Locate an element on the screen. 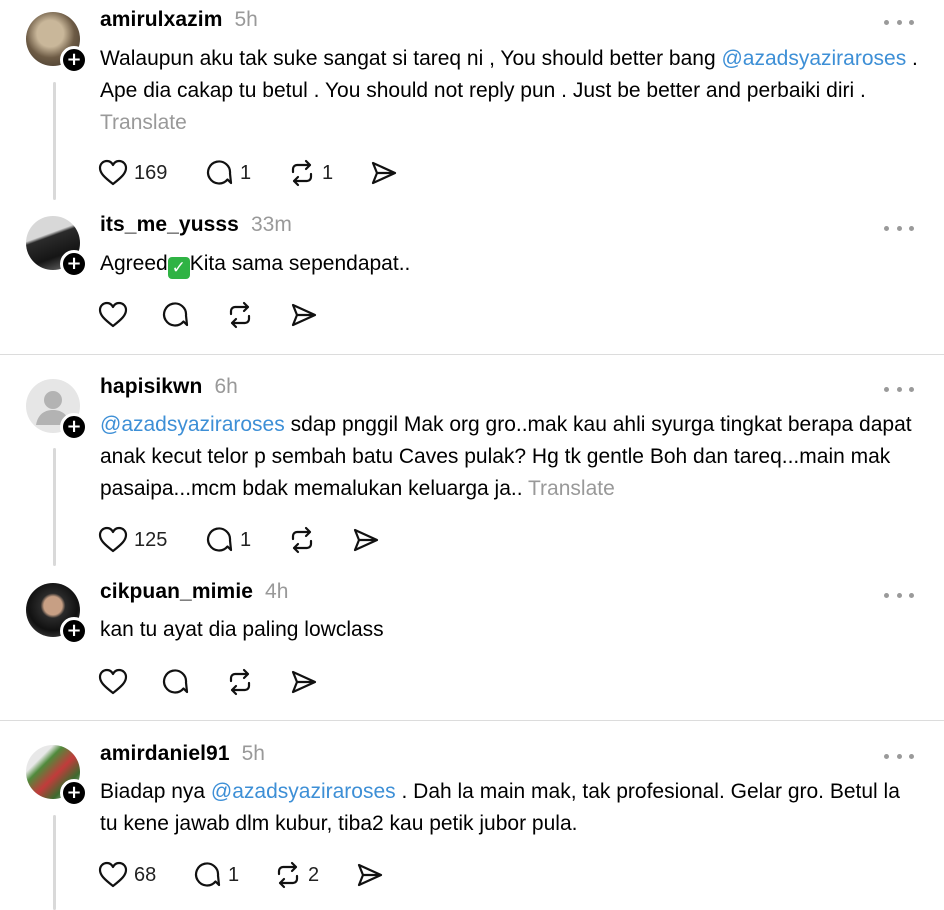  repost-count: 2 is located at coordinates (314, 874).